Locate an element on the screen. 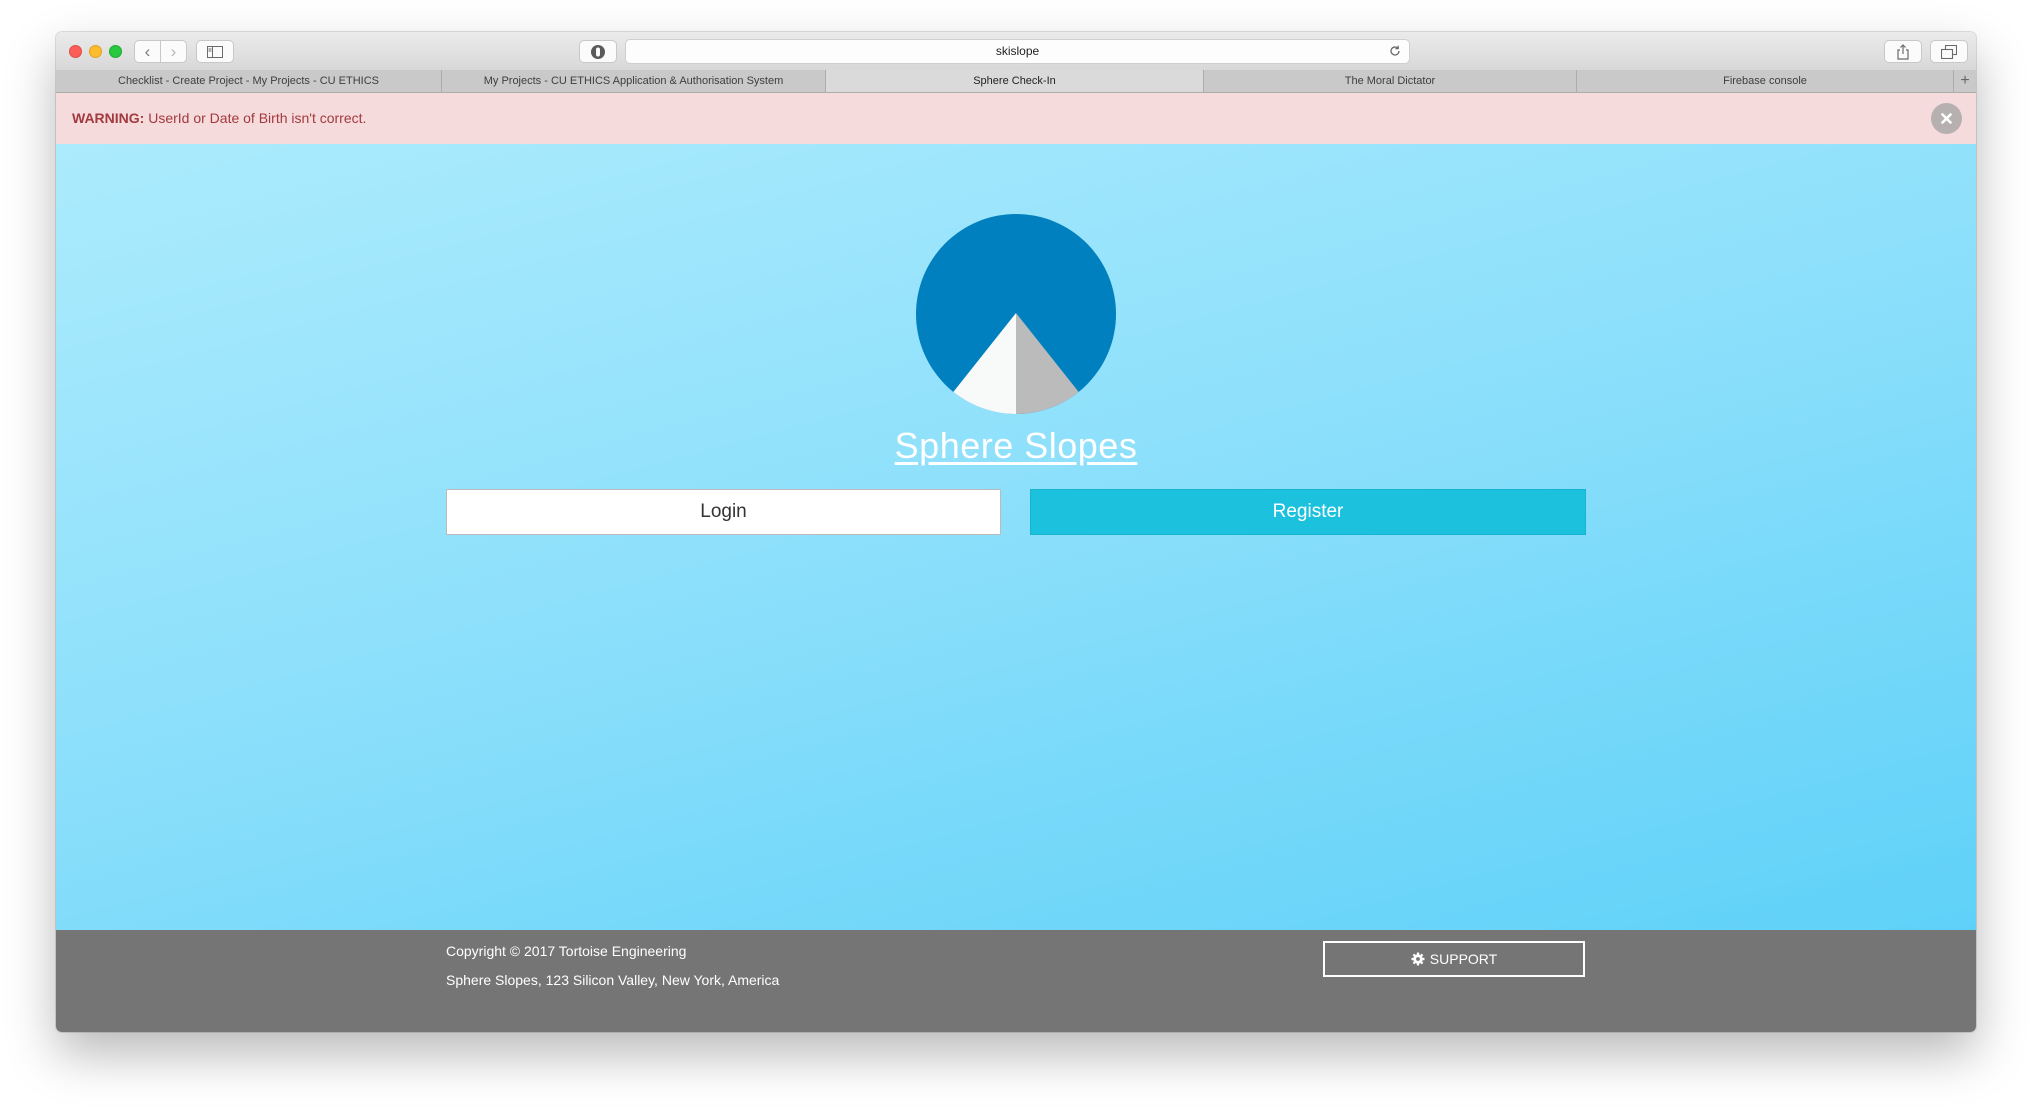 This screenshot has height=1111, width=2032. tab-moral-dictator: The Moral Dictator is located at coordinates (1390, 81).